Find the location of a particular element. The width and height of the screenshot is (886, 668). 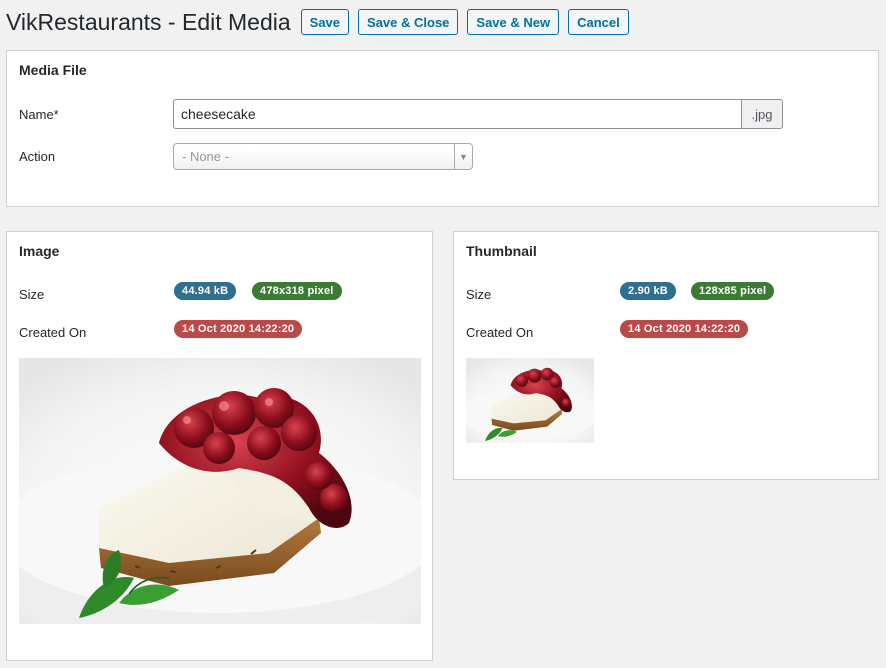

action-label: Action is located at coordinates (37, 156).